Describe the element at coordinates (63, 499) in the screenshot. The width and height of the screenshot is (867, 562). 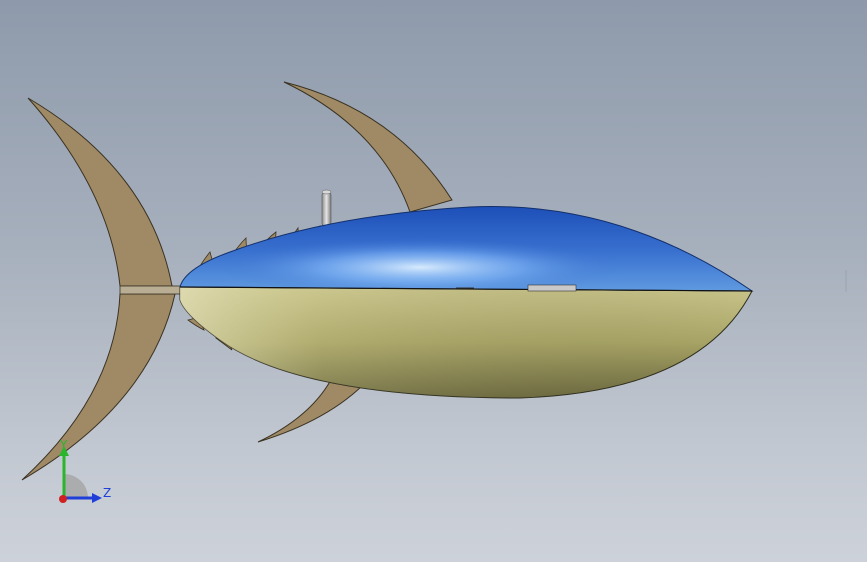
I see `x-axis-icon` at that location.